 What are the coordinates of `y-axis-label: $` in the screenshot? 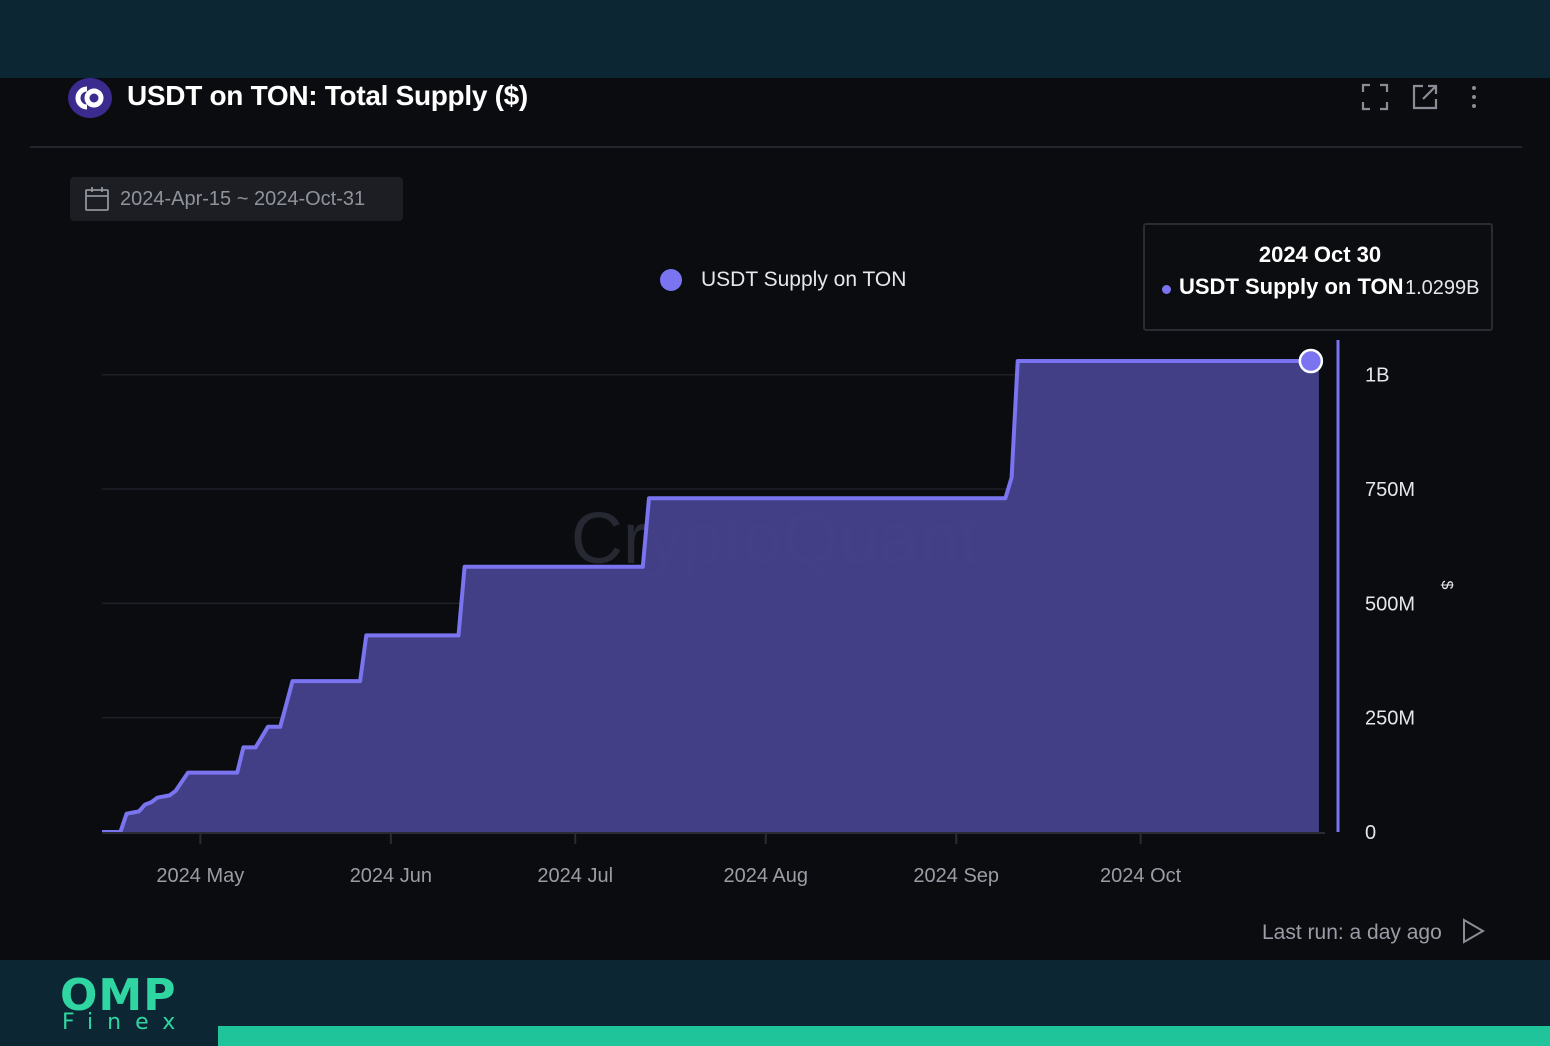 It's located at (1446, 585).